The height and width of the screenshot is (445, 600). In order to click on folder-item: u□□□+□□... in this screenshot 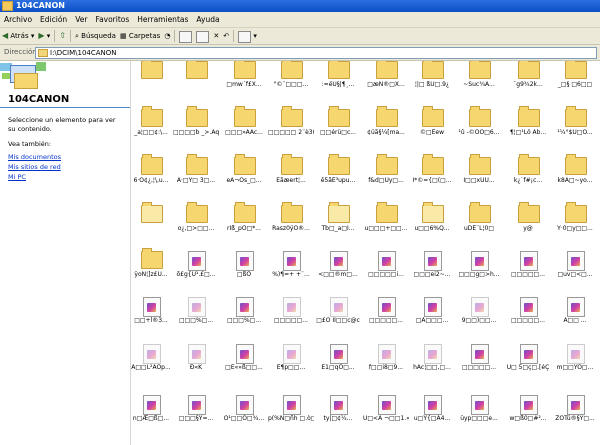, I will do `click(386, 226)`.